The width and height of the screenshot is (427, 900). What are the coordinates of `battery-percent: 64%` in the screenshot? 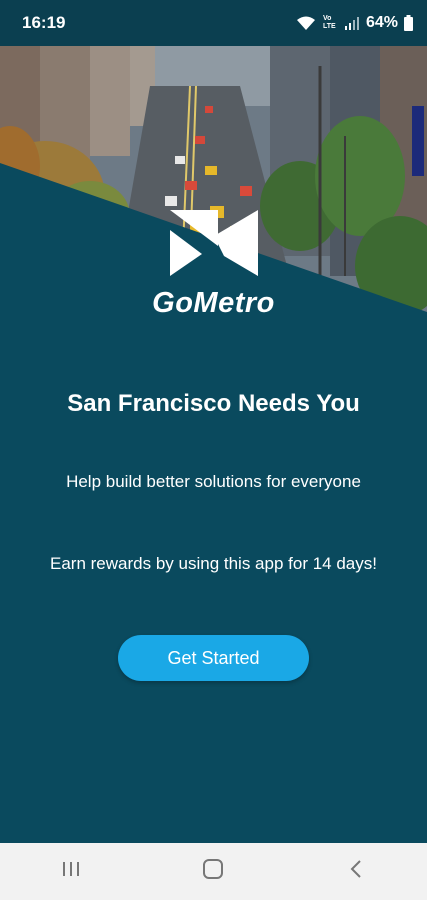 It's located at (381, 22).